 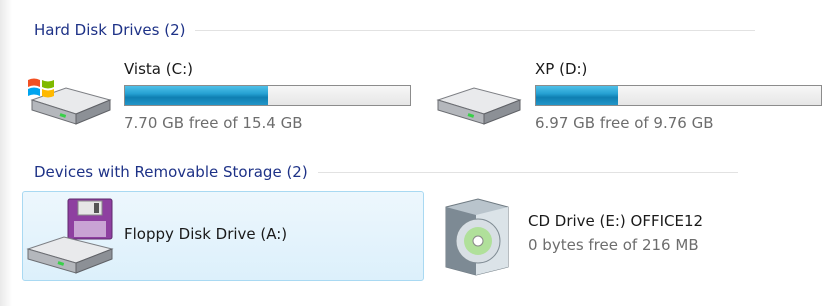 I want to click on drive-floppy-a: Floppy Disk Drive (A:), so click(x=223, y=236).